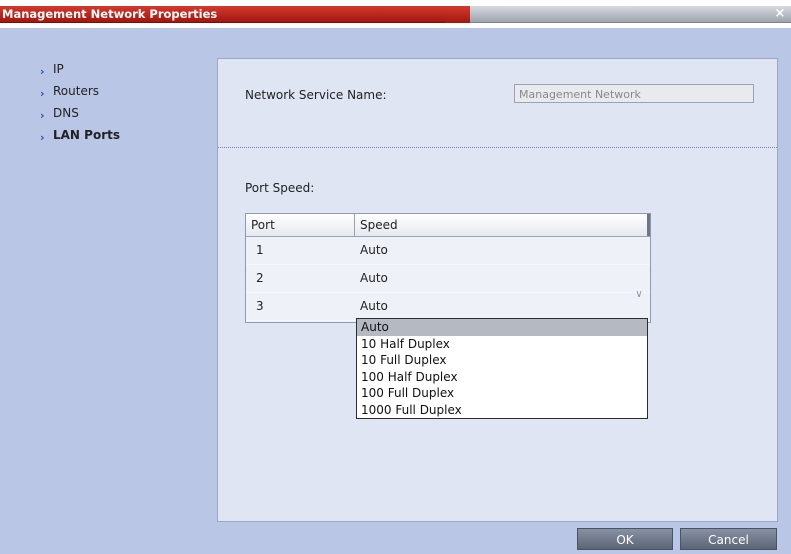  What do you see at coordinates (639, 295) in the screenshot?
I see `chevron-down-icon: ∨` at bounding box center [639, 295].